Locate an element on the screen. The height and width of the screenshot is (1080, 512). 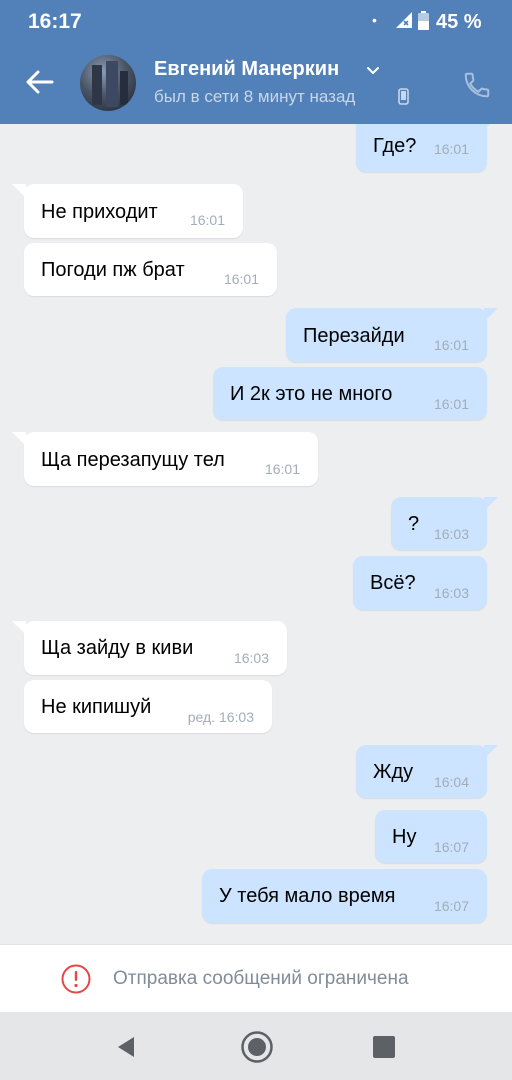
restriction-text: Отправка сообщений ограничена is located at coordinates (261, 978).